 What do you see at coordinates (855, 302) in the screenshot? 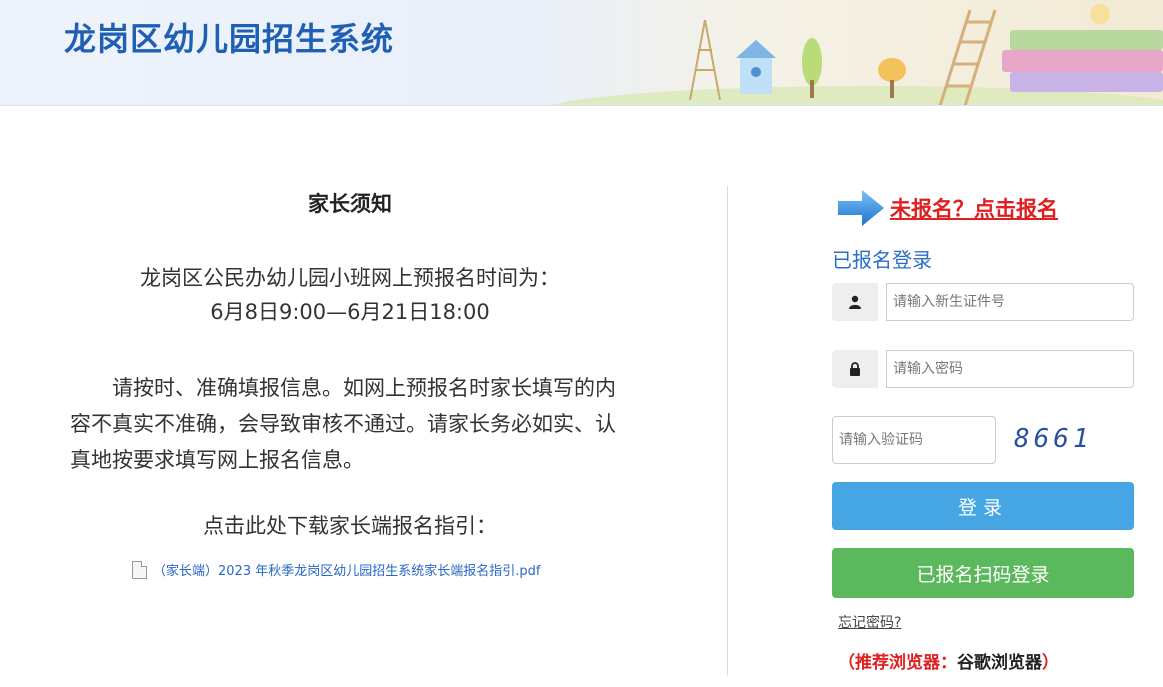
I see `user-icon` at bounding box center [855, 302].